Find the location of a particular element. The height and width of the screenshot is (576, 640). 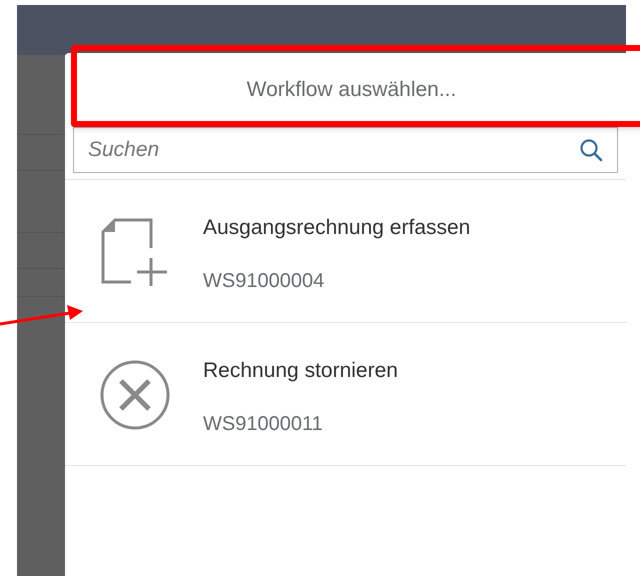

workflow-title: Ausgangsrechnung erfassen is located at coordinates (336, 228).